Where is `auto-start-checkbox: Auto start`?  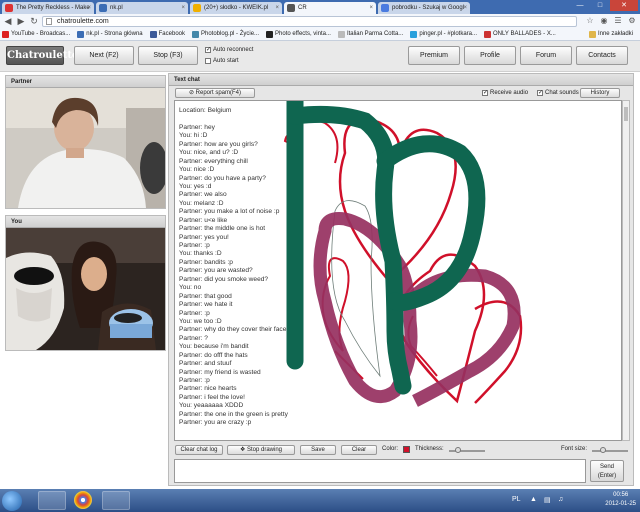 auto-start-checkbox: Auto start is located at coordinates (222, 61).